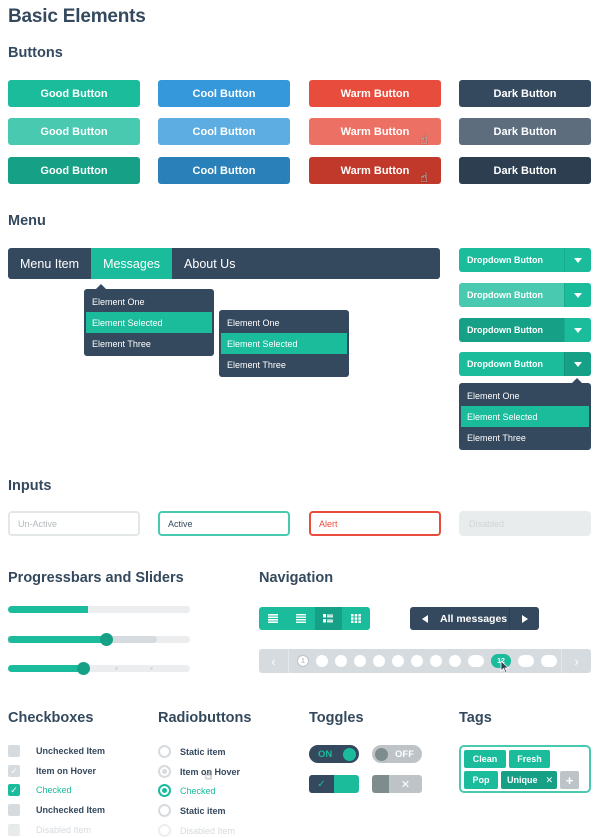 The height and width of the screenshot is (838, 600). I want to click on remove-tag-icon: ✕, so click(550, 780).